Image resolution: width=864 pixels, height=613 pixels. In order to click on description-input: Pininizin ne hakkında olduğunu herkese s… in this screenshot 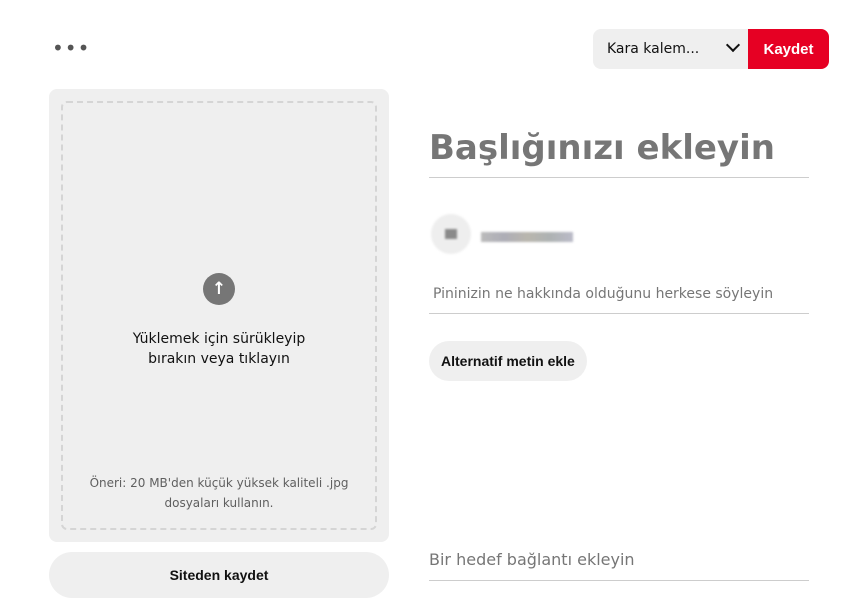, I will do `click(619, 297)`.